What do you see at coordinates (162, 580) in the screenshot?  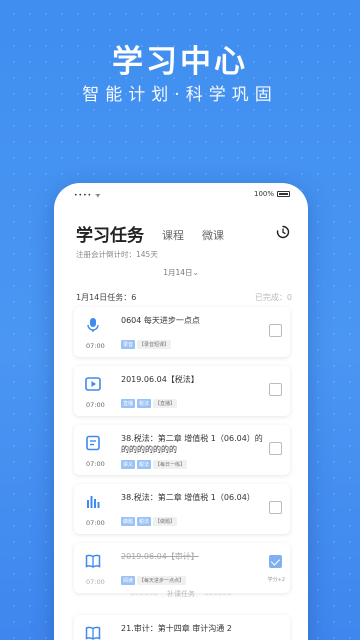 I see `task-tag: 【每天进步一点点】` at bounding box center [162, 580].